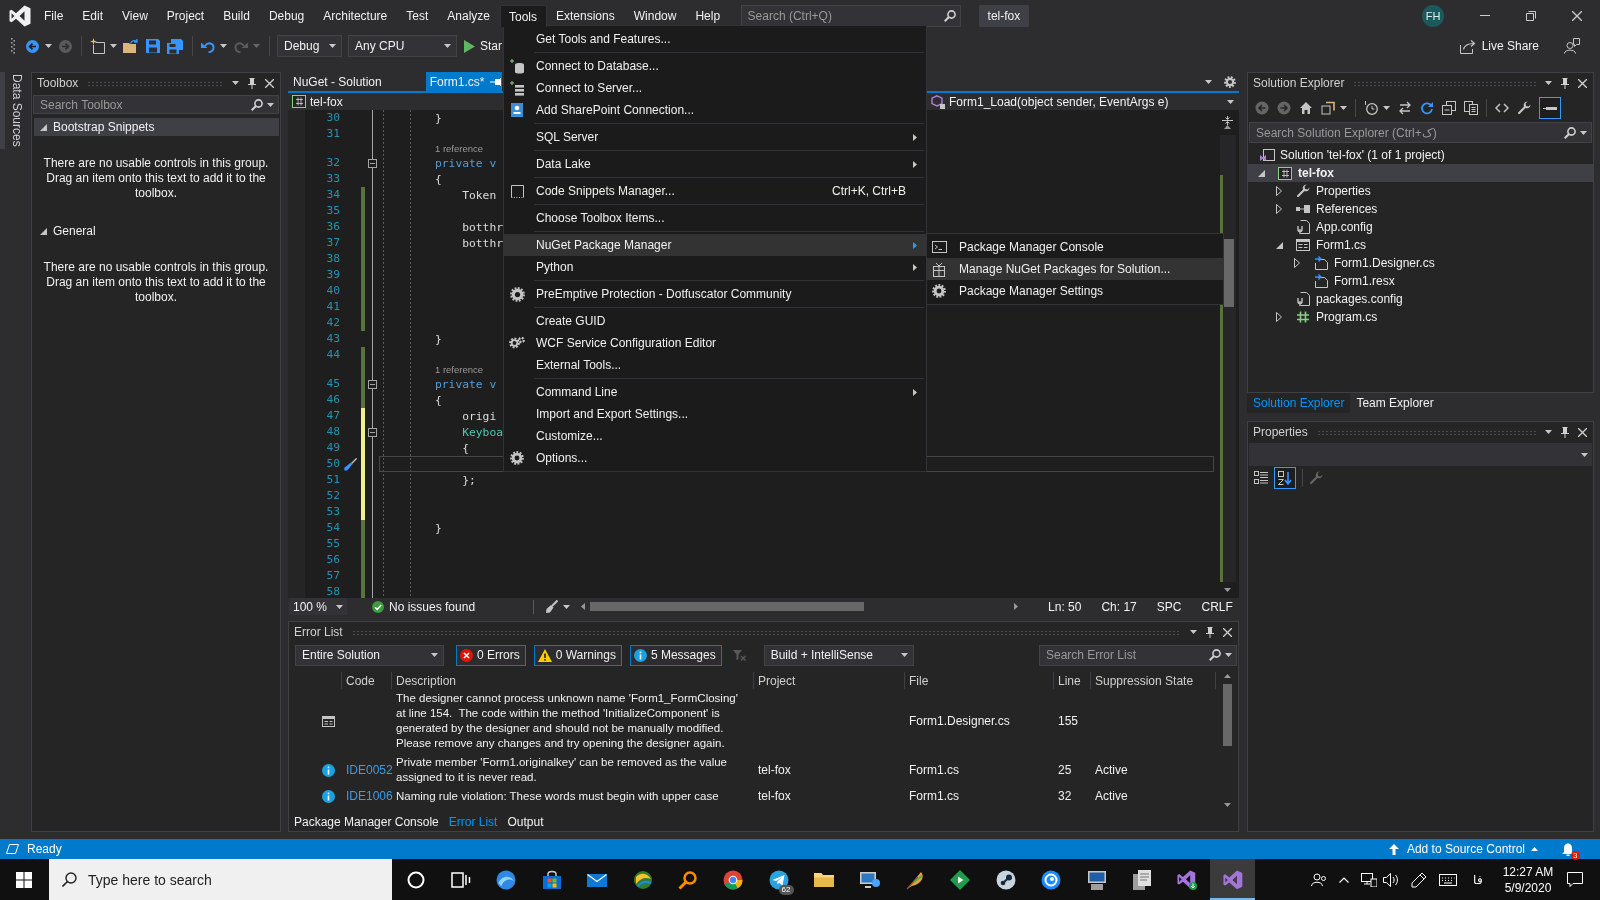 The image size is (1600, 900). Describe the element at coordinates (1068, 720) in the screenshot. I see `table-cell: 155` at that location.